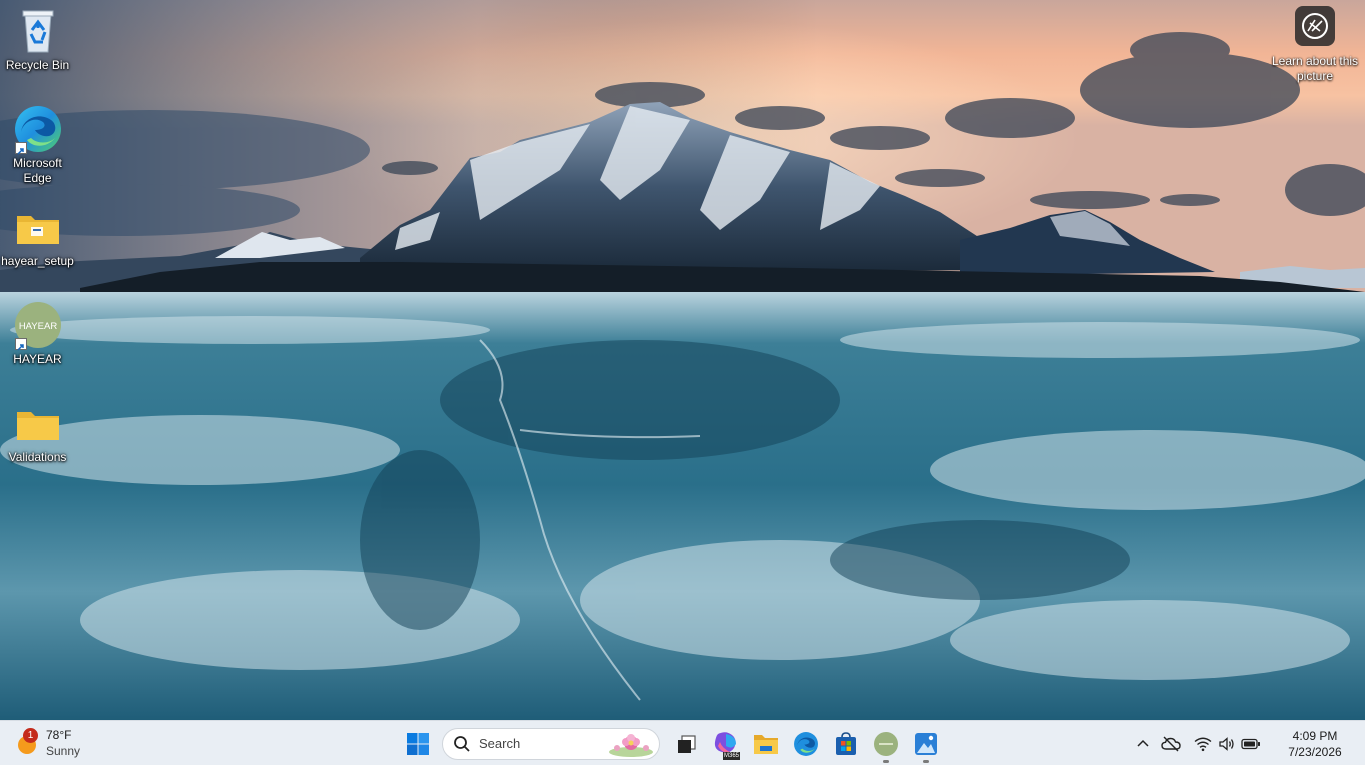 Image resolution: width=1365 pixels, height=766 pixels. What do you see at coordinates (37, 170) in the screenshot?
I see `desktop-icon-label: Microsoft Edge` at bounding box center [37, 170].